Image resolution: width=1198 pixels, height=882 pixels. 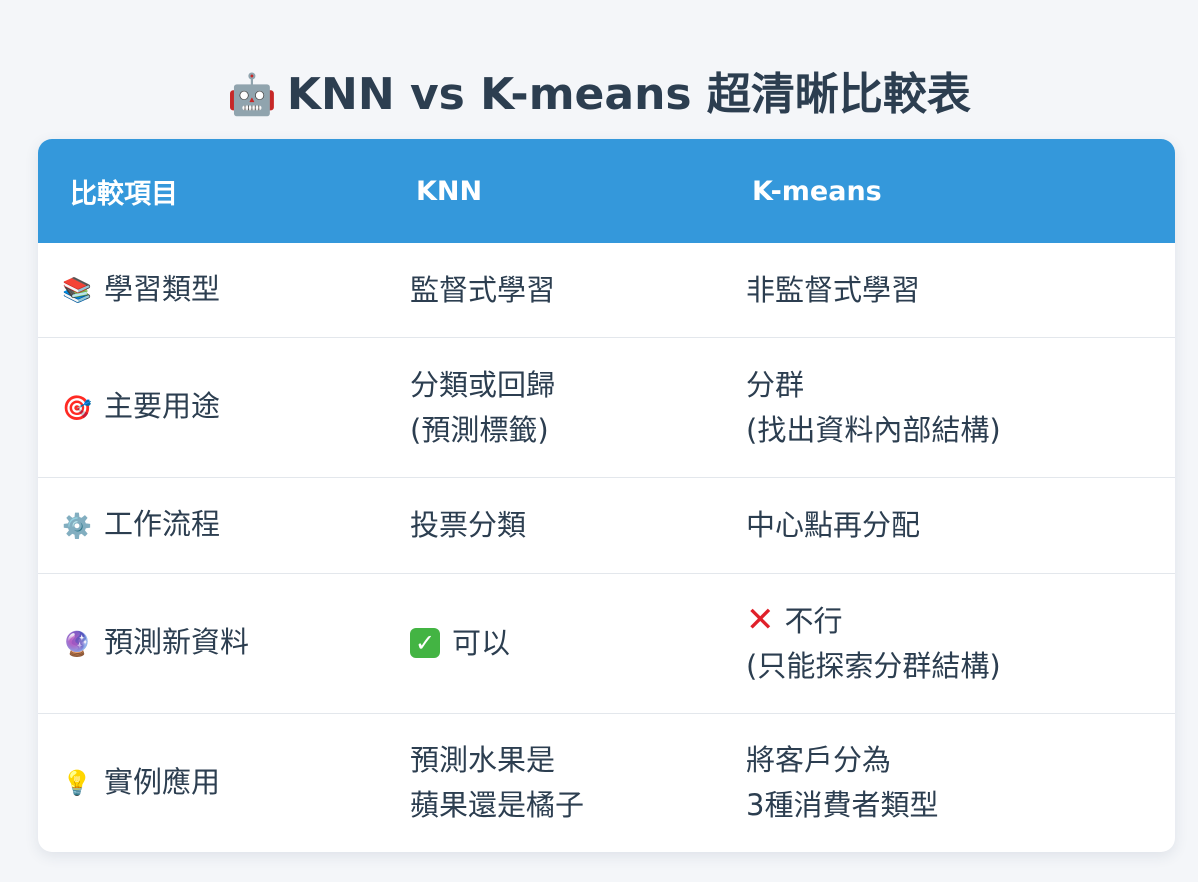 I want to click on kmeans-value-note: (只能探索分群結構), so click(x=873, y=665).